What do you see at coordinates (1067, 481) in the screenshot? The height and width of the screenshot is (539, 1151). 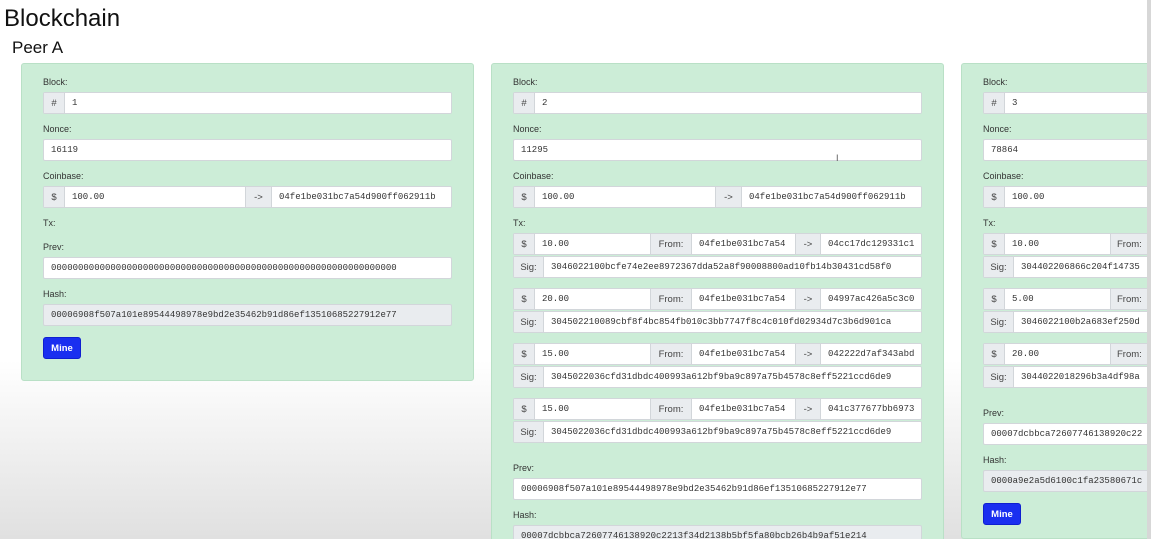 I see `hash-value: 0000a9e2a5d6100c1fa23580671c` at bounding box center [1067, 481].